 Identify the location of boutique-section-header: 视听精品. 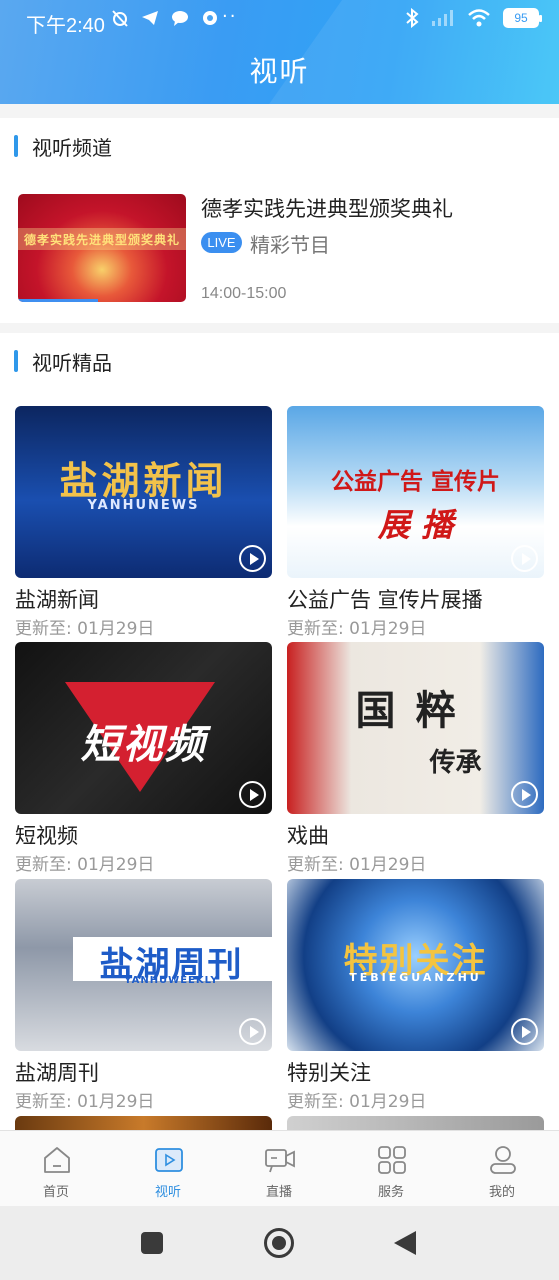
(63, 362).